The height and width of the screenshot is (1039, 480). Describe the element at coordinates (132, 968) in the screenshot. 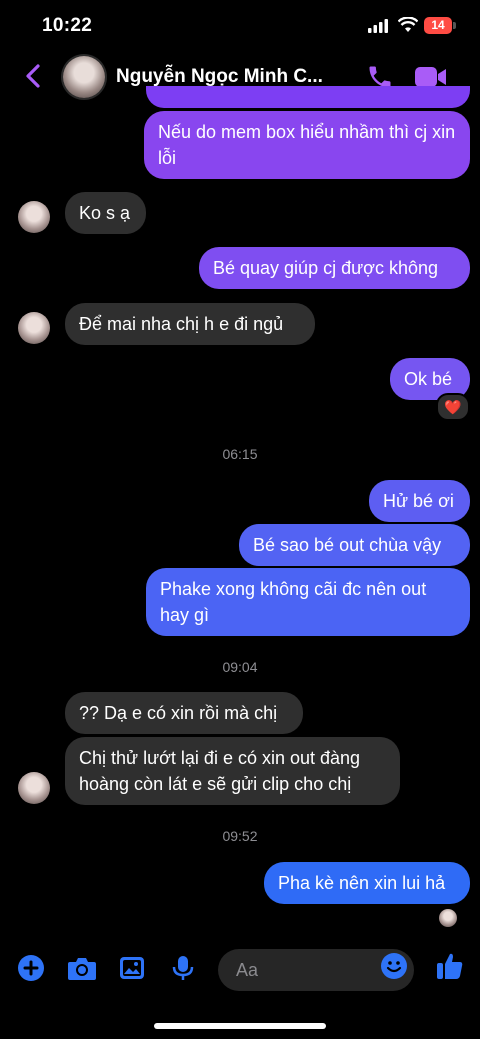

I see `image-icon` at that location.